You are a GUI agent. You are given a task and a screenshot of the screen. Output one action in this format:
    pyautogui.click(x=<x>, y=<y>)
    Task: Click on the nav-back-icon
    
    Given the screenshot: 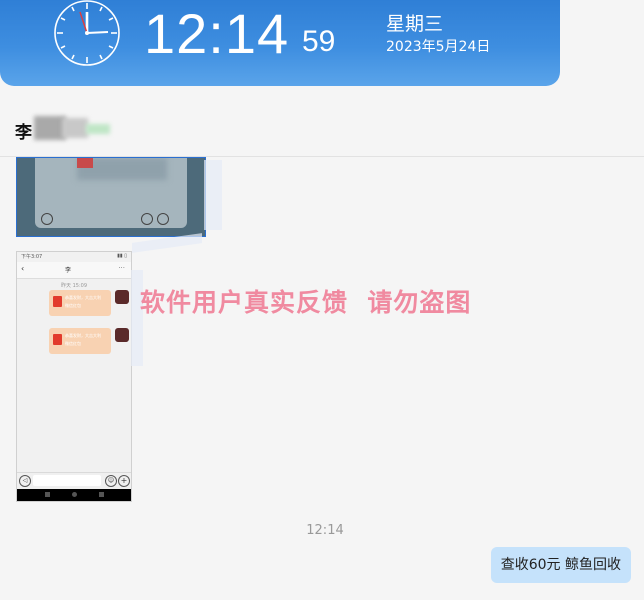 What is the action you would take?
    pyautogui.click(x=101, y=494)
    